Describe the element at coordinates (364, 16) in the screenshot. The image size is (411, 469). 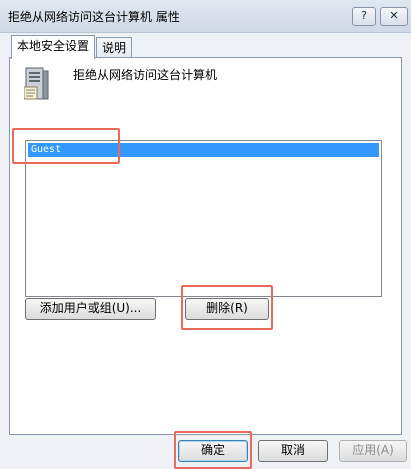
I see `help-button: ?` at that location.